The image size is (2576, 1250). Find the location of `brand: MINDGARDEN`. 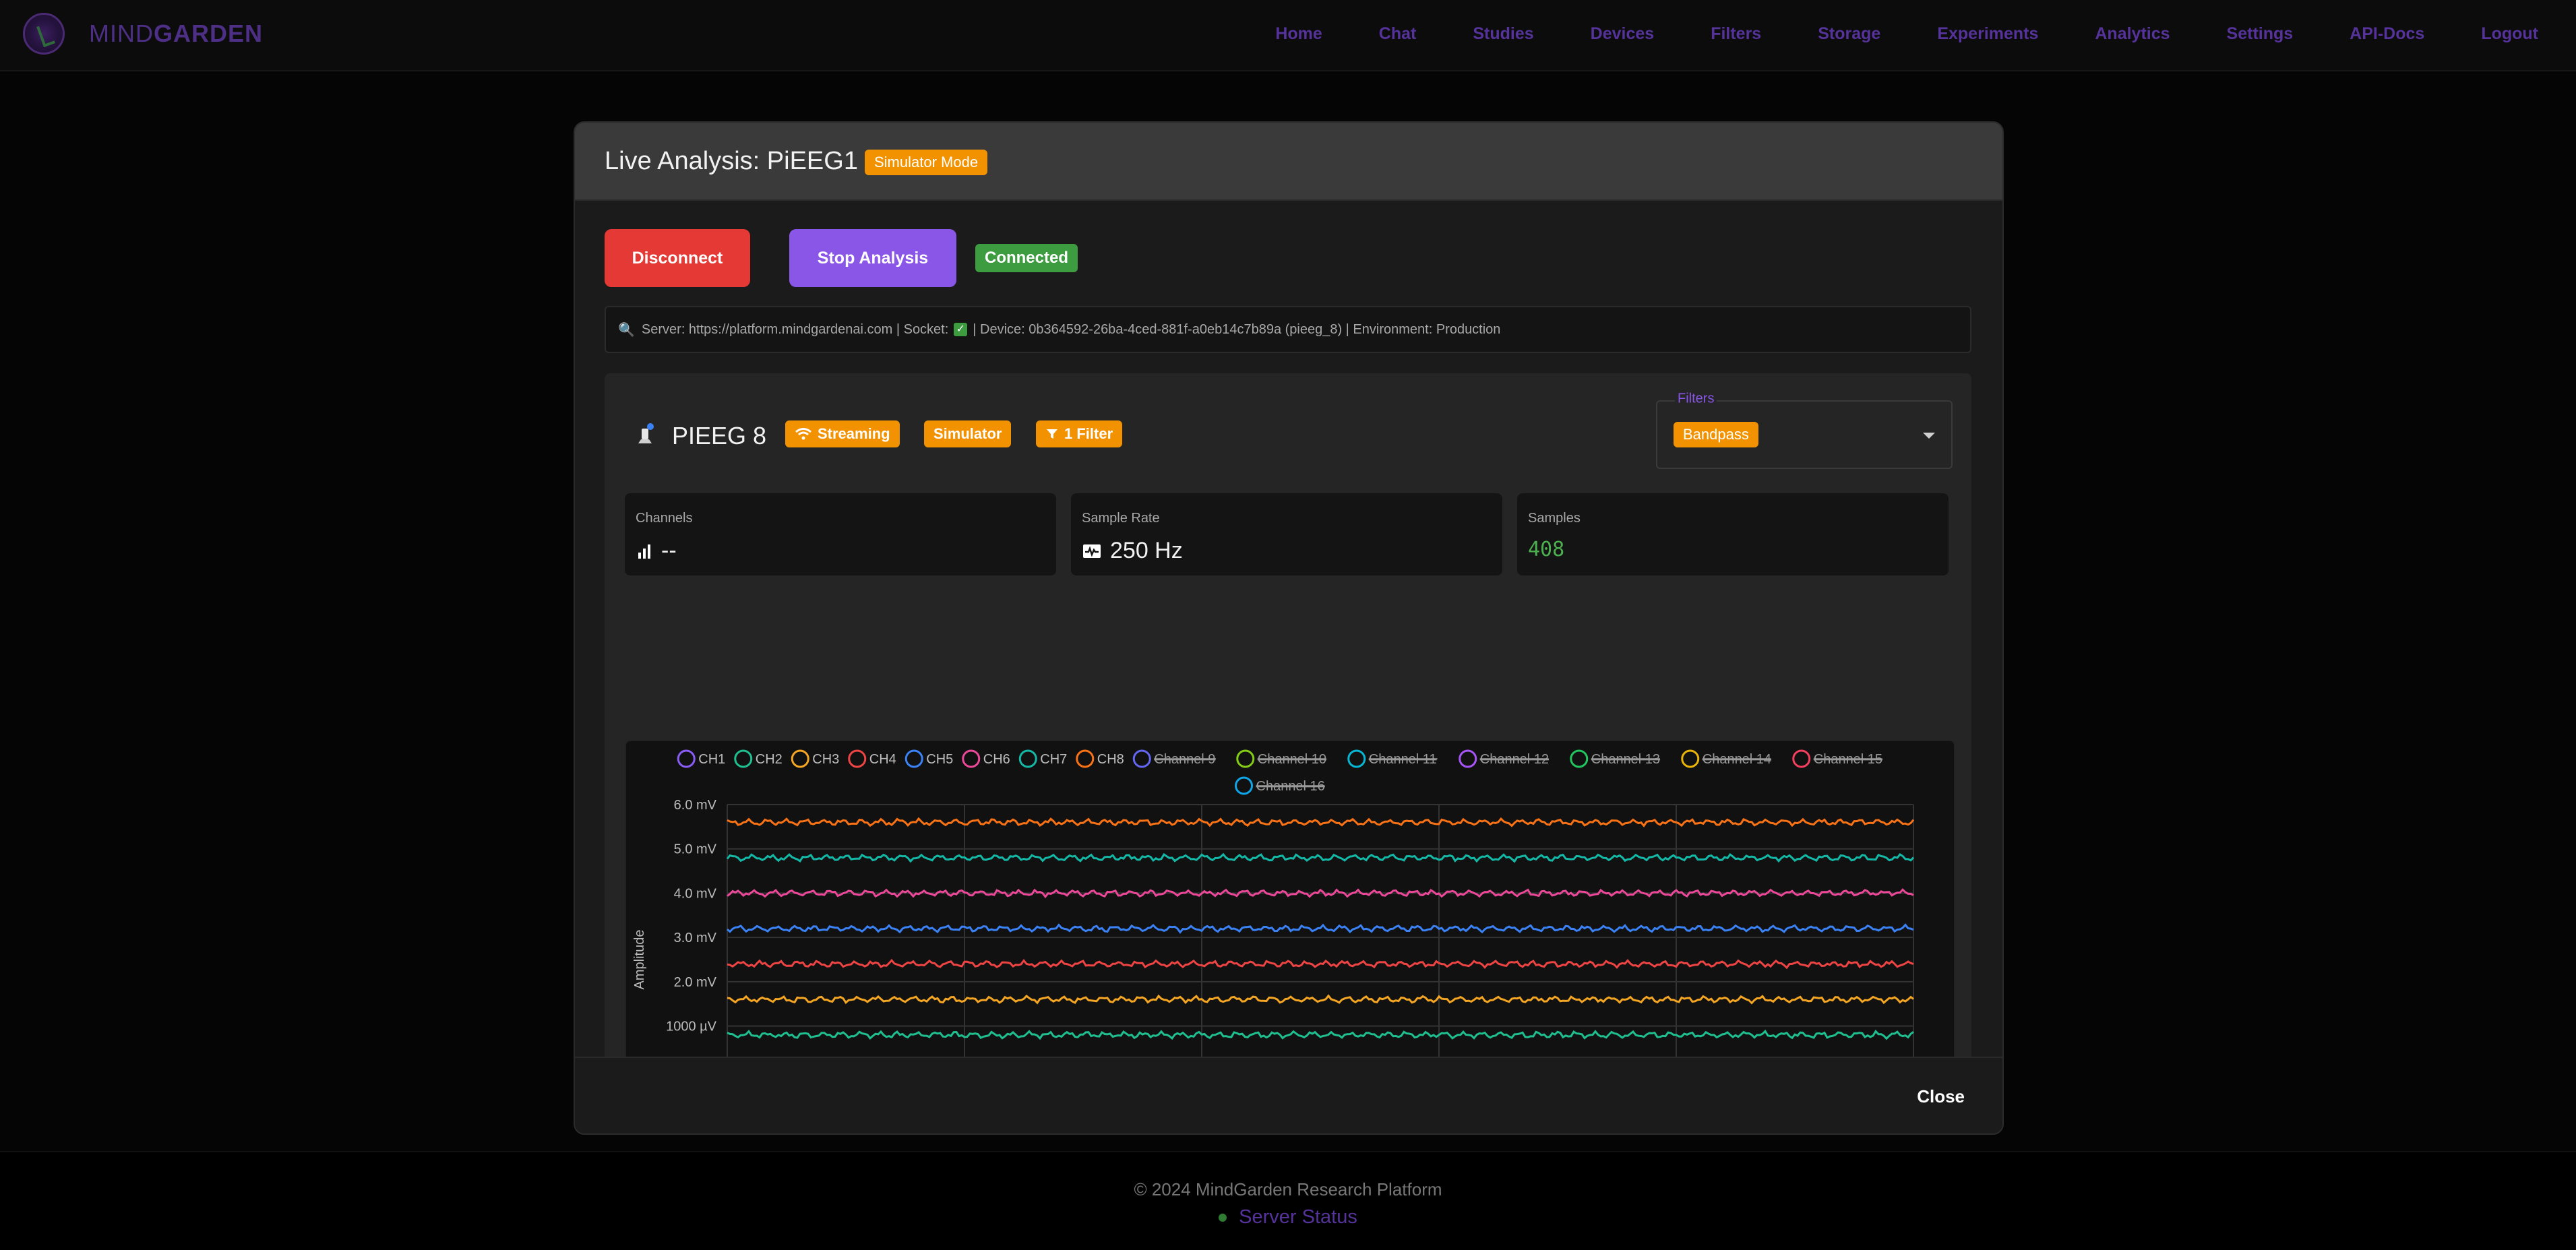

brand: MINDGARDEN is located at coordinates (143, 33).